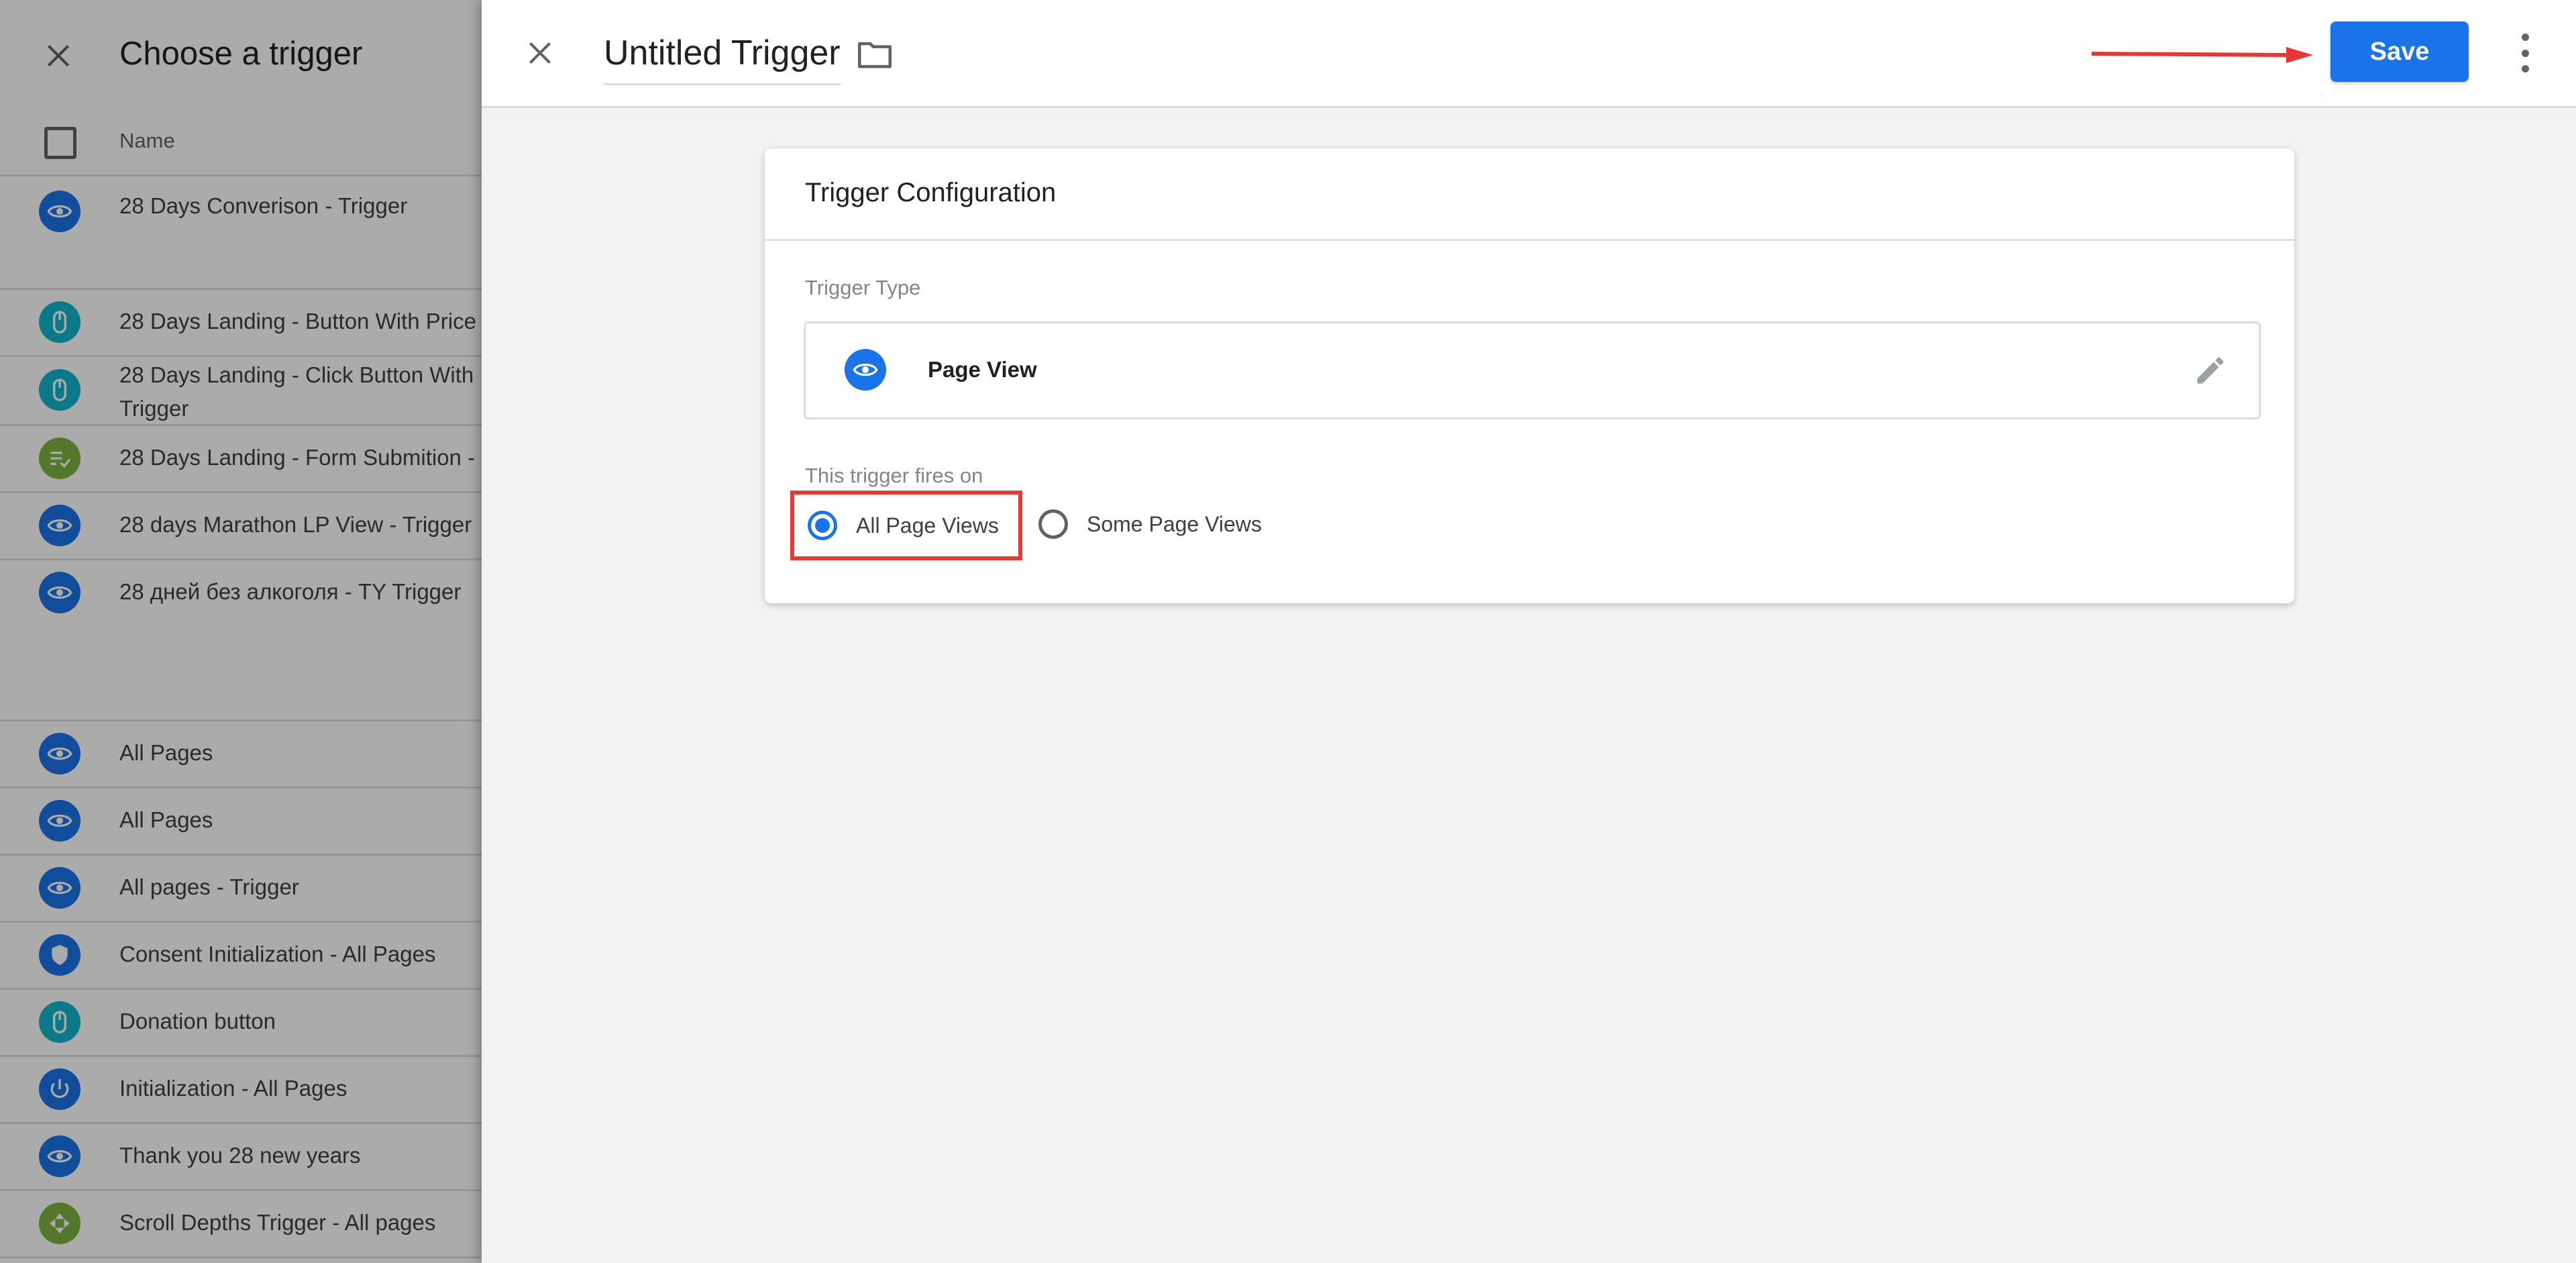  Describe the element at coordinates (865, 370) in the screenshot. I see `eye-icon` at that location.